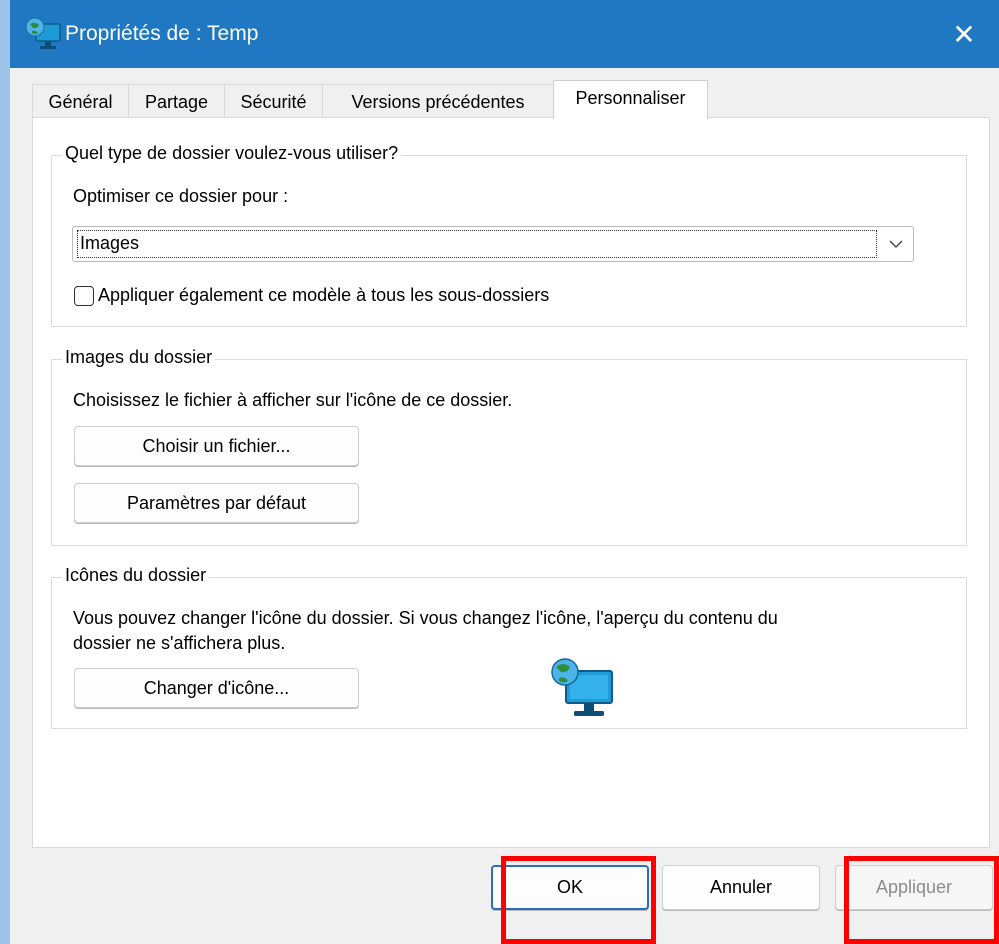  I want to click on tab-security: Sécurité, so click(273, 101).